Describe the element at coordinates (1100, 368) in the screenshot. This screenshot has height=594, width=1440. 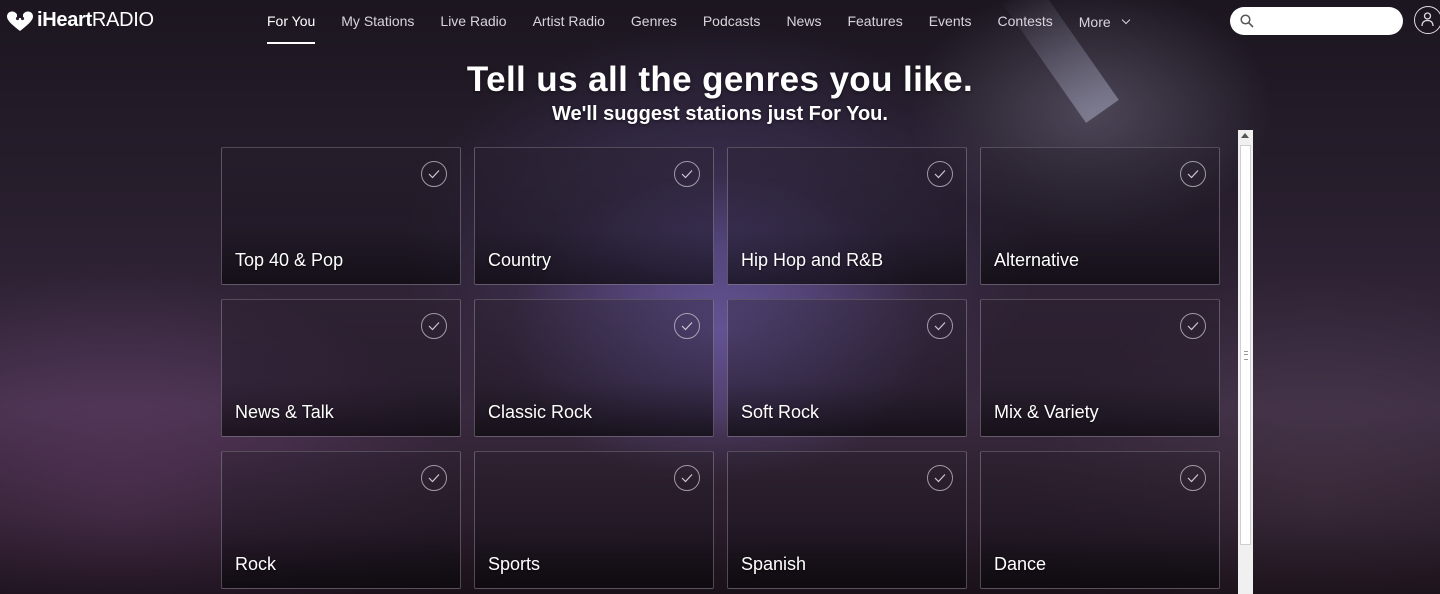
I see `genre-tile-mix-variety: Mix & Variety` at that location.